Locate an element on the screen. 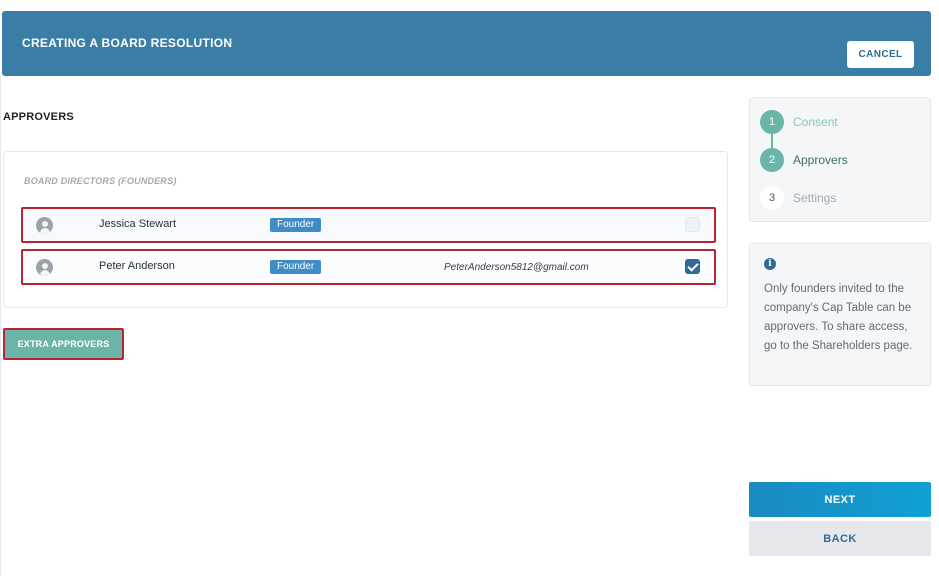 The height and width of the screenshot is (586, 939). back-button: BACK is located at coordinates (840, 538).